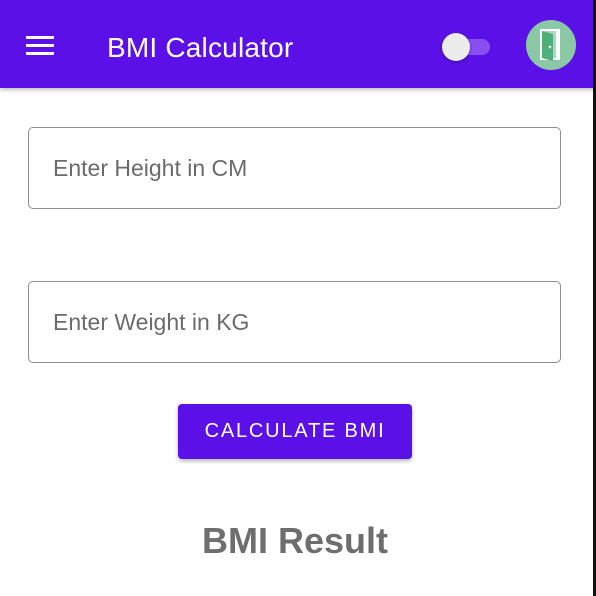  What do you see at coordinates (294, 540) in the screenshot?
I see `bmi-result-heading: BMI Result` at bounding box center [294, 540].